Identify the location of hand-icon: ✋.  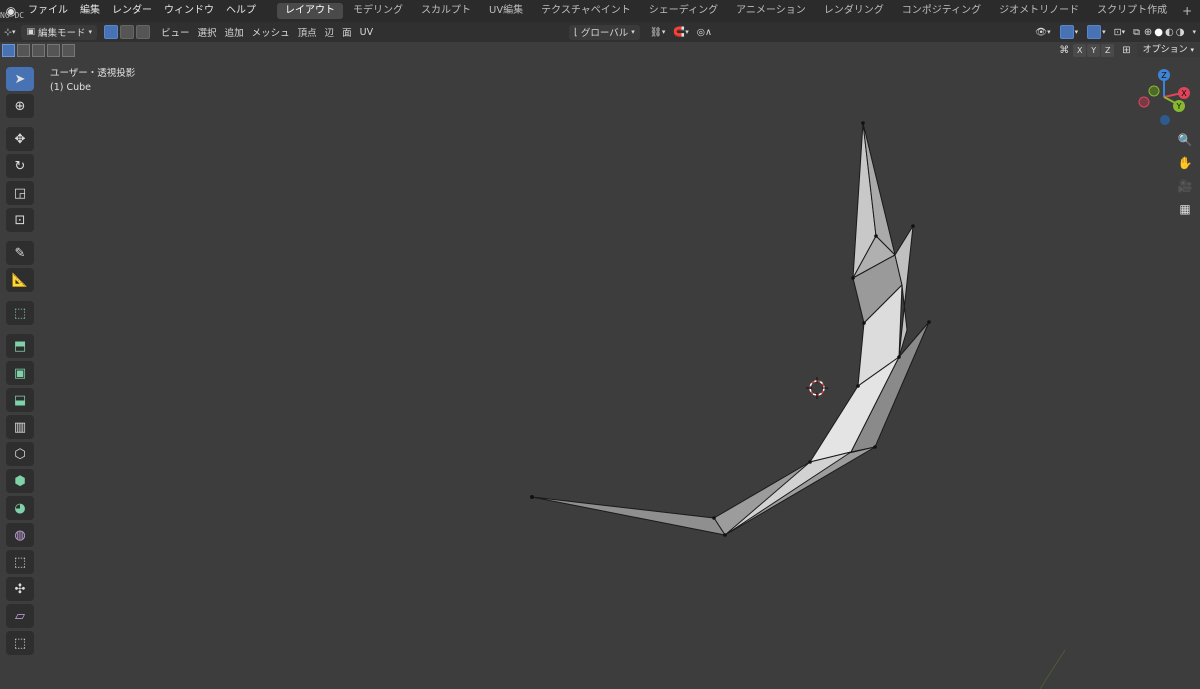
(1185, 163).